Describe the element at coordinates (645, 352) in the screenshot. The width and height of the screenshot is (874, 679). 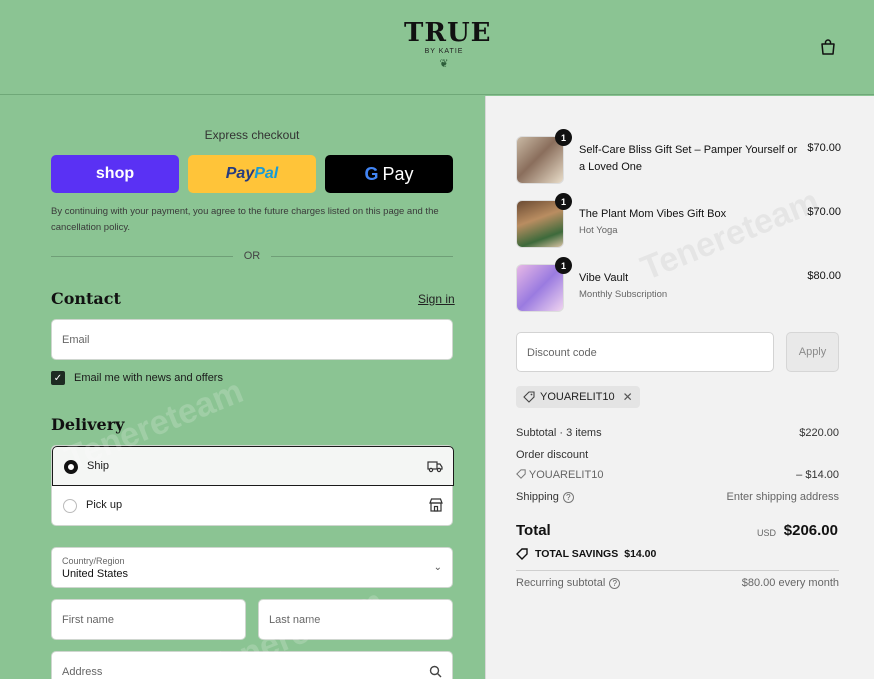
I see `discount-code-input: Discount code` at that location.